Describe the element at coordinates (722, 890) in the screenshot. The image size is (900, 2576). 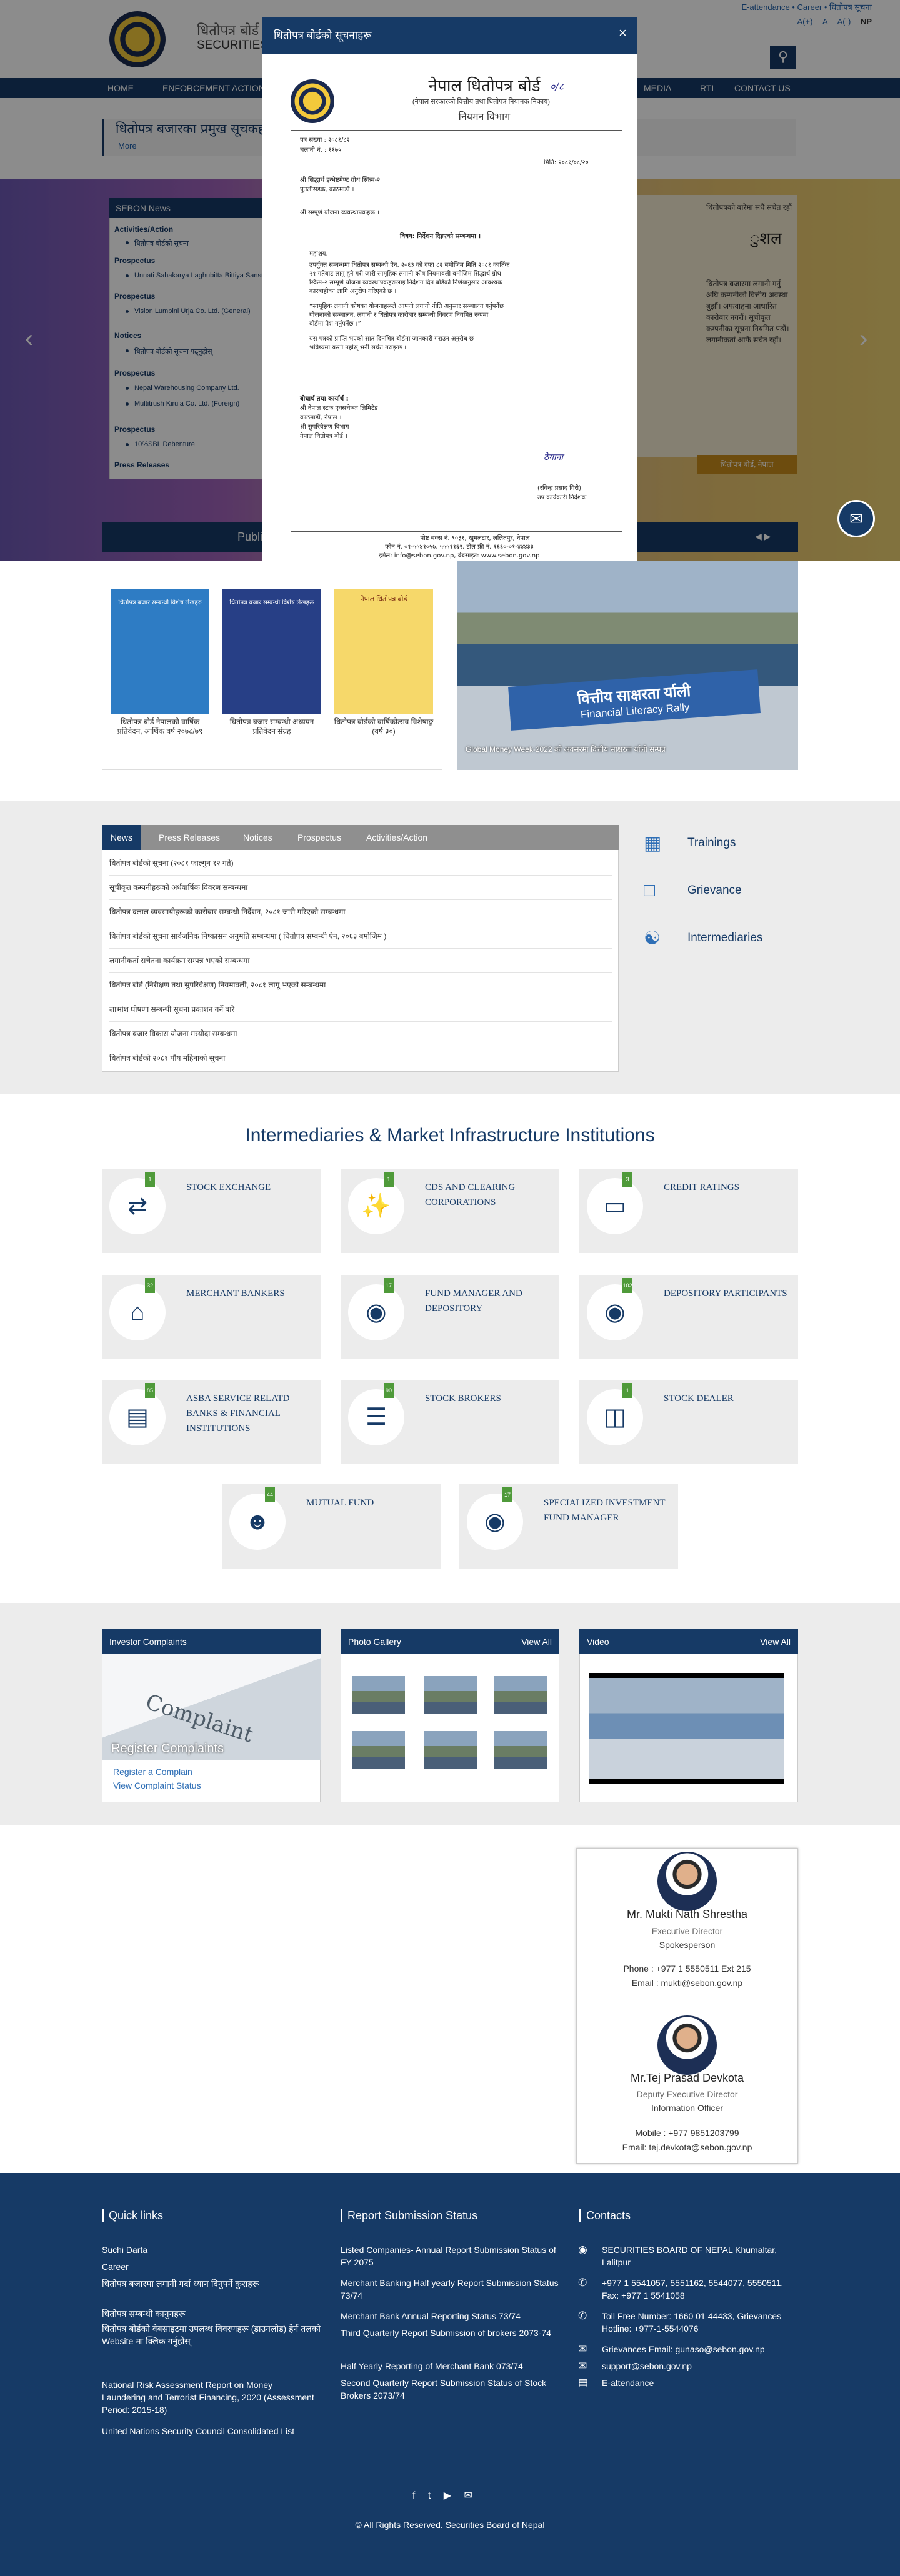
I see `grievance-link: □ Grievance` at that location.